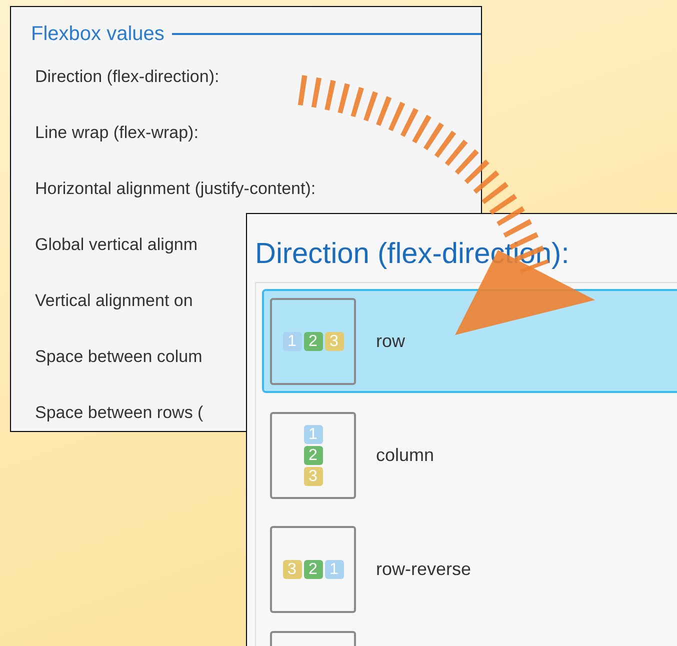 This screenshot has height=646, width=677. What do you see at coordinates (313, 569) in the screenshot?
I see `layout-preview-icon: 3 2 1` at bounding box center [313, 569].